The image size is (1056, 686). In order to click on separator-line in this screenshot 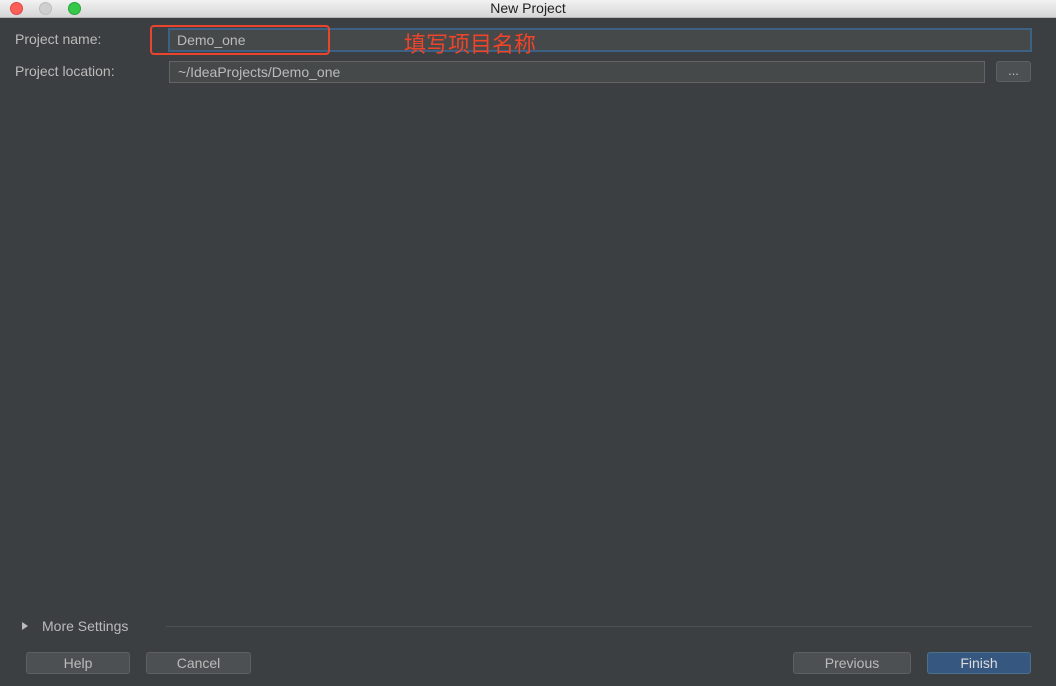, I will do `click(599, 626)`.